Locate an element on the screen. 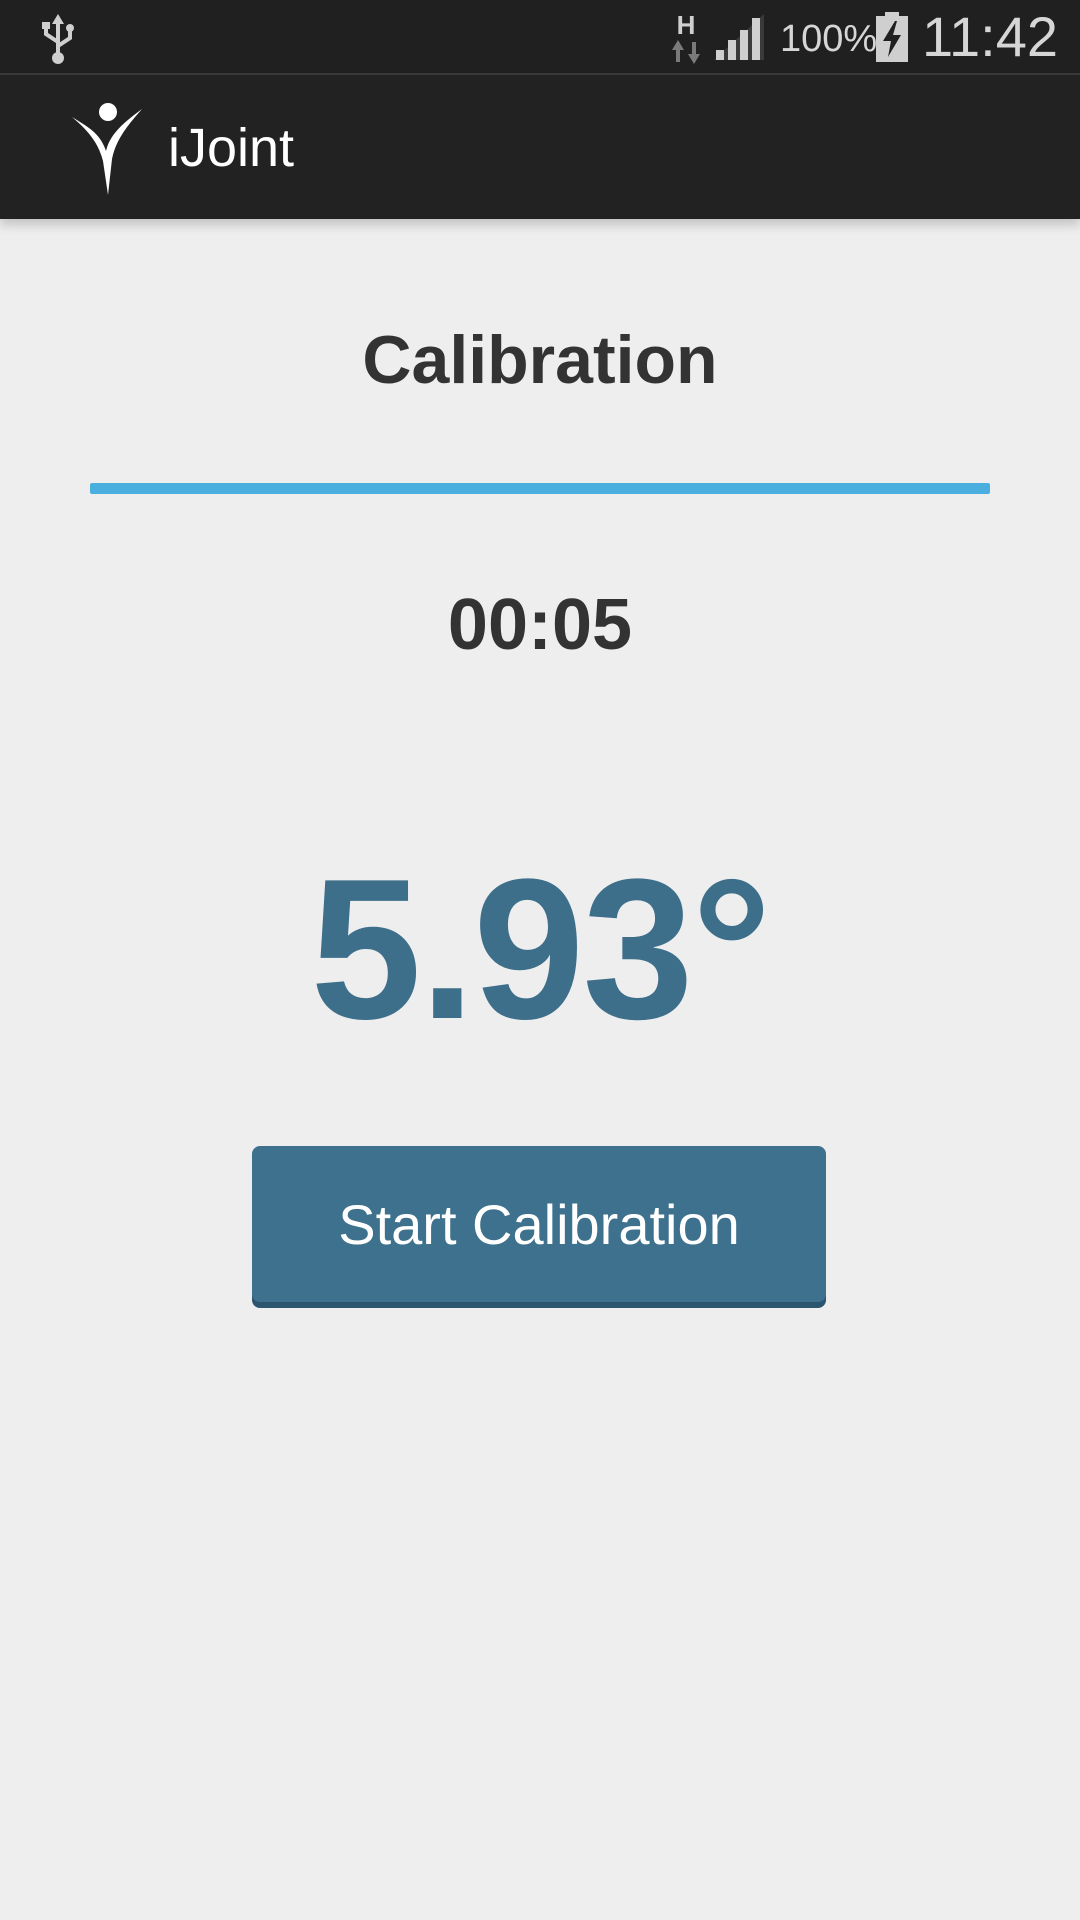 The width and height of the screenshot is (1080, 1920). network-type-label: H is located at coordinates (686, 25).